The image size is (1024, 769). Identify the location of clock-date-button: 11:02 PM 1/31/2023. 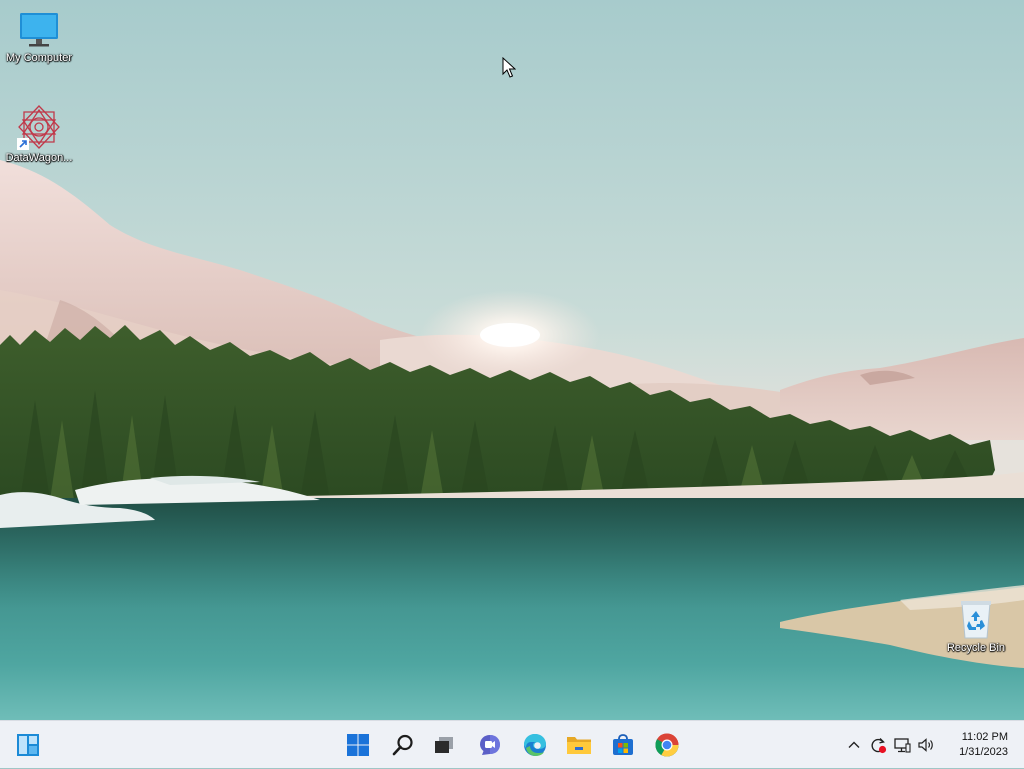
(973, 745).